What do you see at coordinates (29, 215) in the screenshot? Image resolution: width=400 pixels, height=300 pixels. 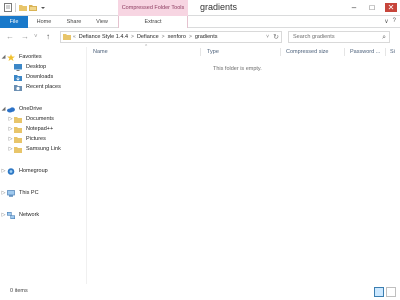 I see `sidebar-item-label: Network` at bounding box center [29, 215].